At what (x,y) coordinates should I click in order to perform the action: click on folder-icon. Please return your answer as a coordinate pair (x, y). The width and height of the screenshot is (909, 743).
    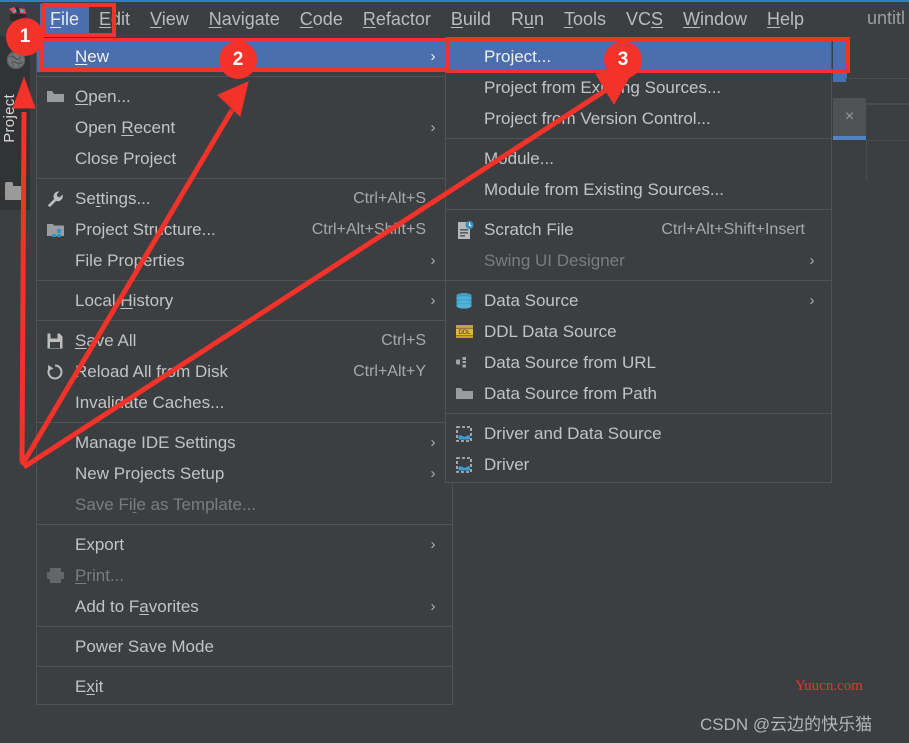
    Looking at the image, I should click on (14, 191).